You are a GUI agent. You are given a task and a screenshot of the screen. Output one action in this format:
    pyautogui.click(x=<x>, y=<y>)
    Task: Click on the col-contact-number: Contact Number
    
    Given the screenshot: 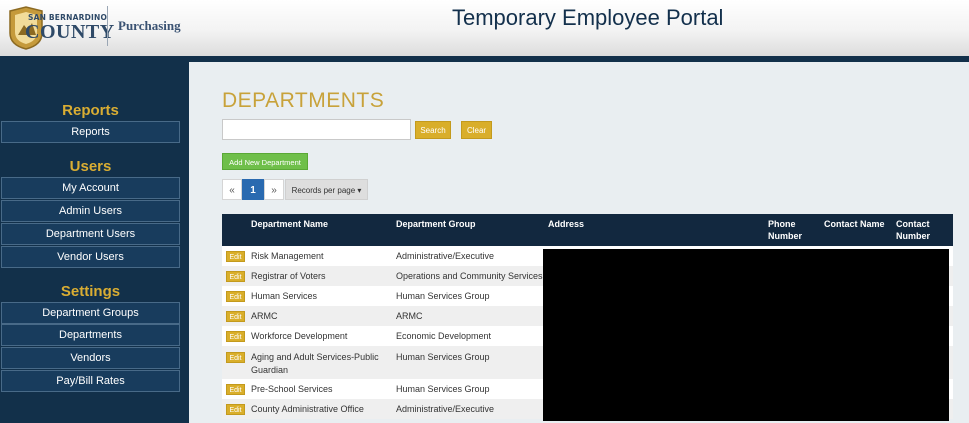 What is the action you would take?
    pyautogui.click(x=913, y=230)
    